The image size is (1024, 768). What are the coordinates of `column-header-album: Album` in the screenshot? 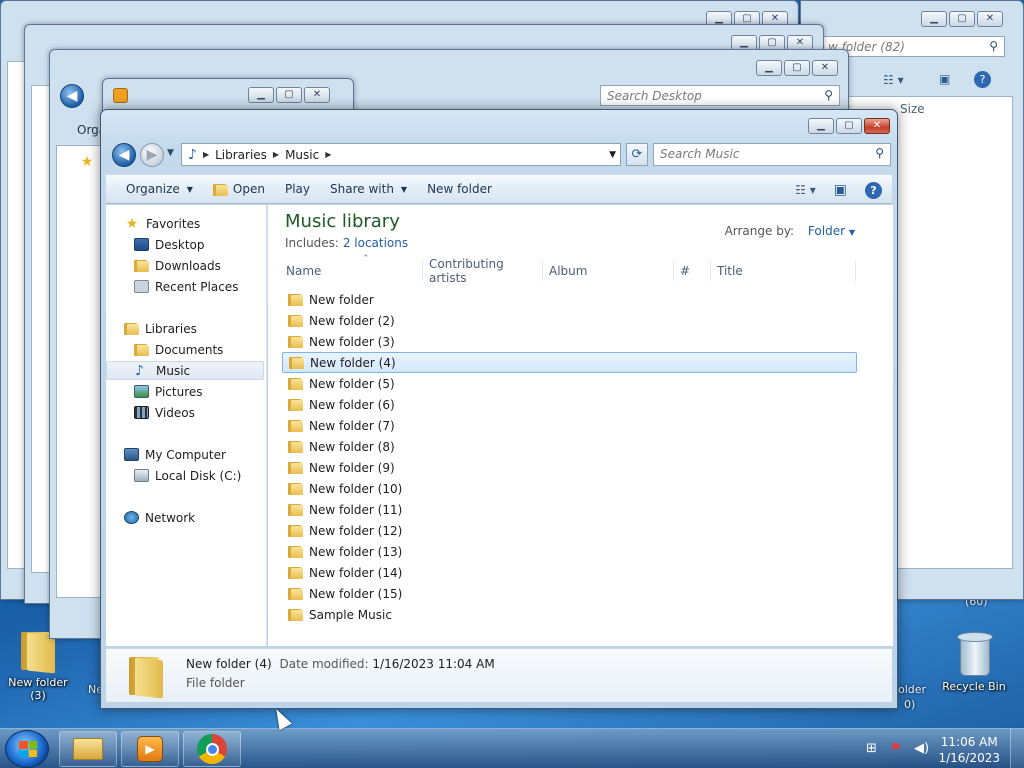 It's located at (608, 271).